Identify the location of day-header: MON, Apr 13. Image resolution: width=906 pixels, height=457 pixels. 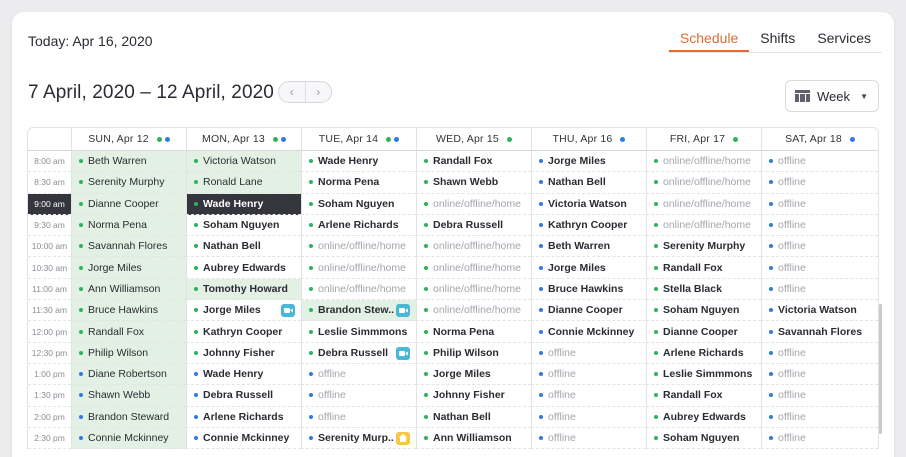
(243, 139).